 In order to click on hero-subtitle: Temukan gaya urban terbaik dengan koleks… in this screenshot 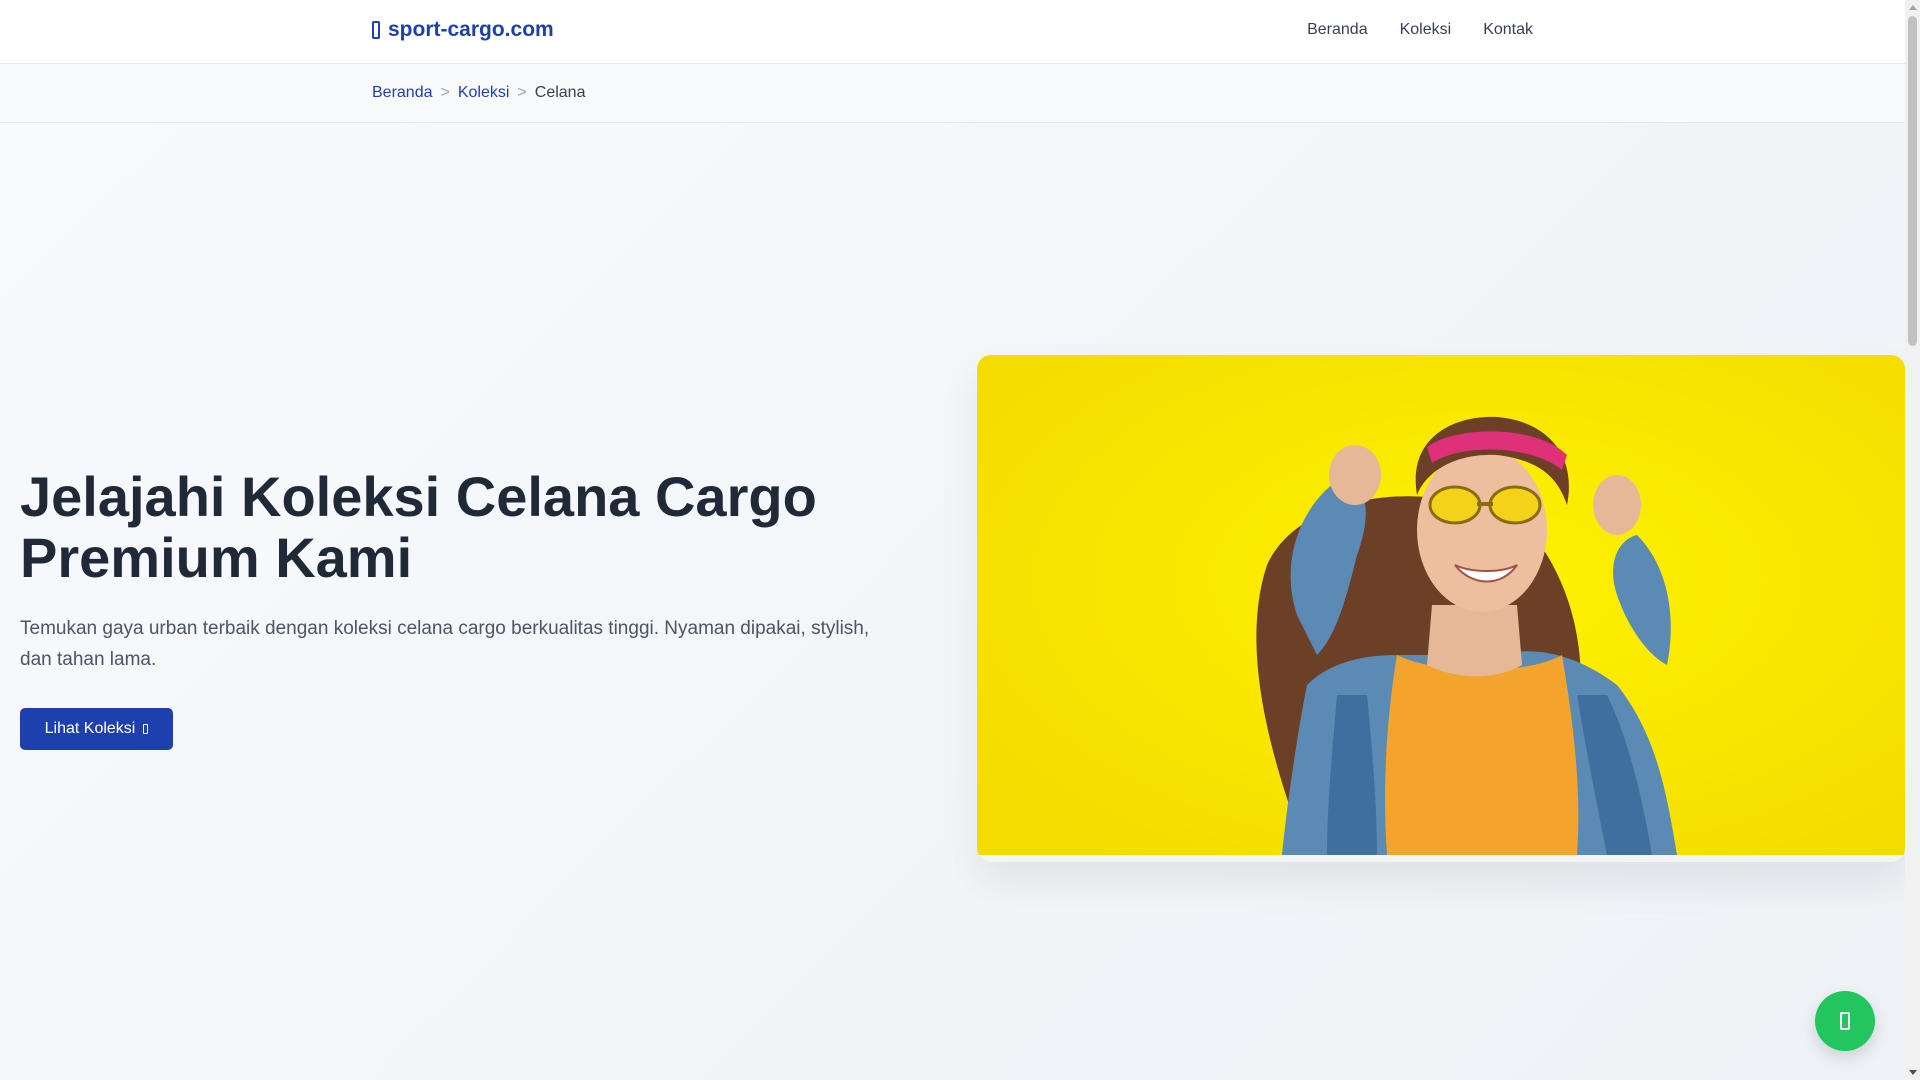, I will do `click(445, 644)`.